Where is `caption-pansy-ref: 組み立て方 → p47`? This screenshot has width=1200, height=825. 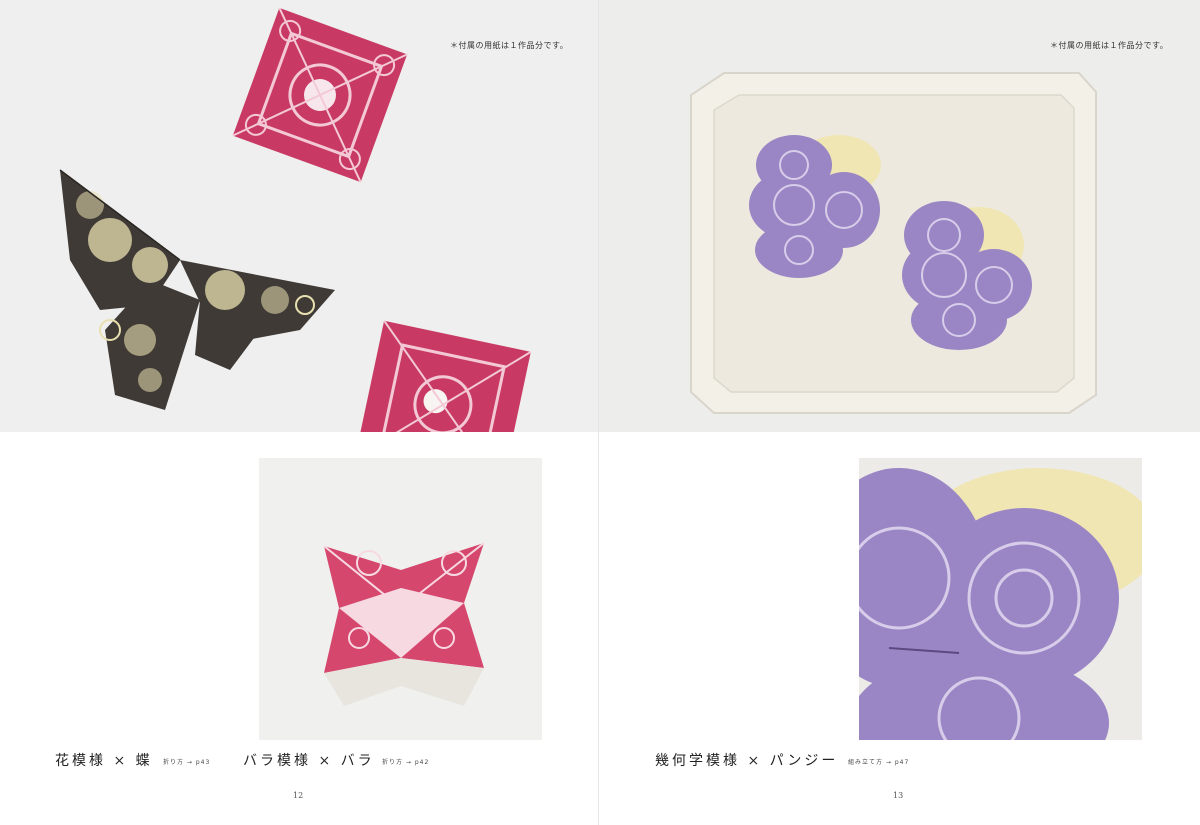
caption-pansy-ref: 組み立て方 → p47 is located at coordinates (879, 762).